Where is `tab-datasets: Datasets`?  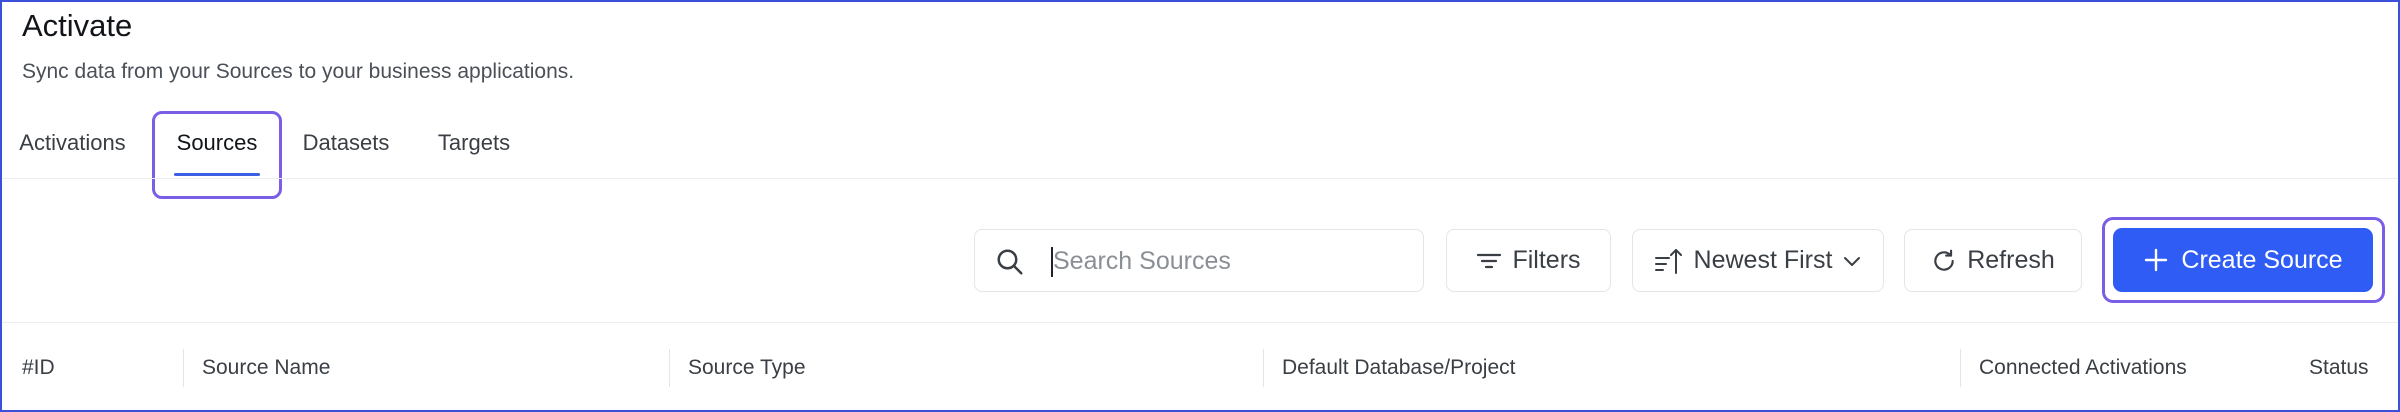 tab-datasets: Datasets is located at coordinates (346, 143).